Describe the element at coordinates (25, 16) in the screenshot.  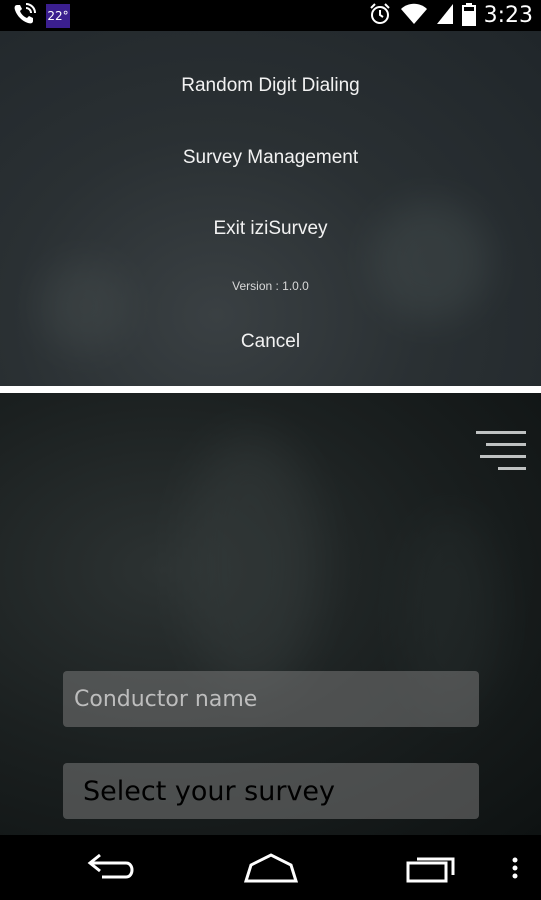
I see `phone-icon` at that location.